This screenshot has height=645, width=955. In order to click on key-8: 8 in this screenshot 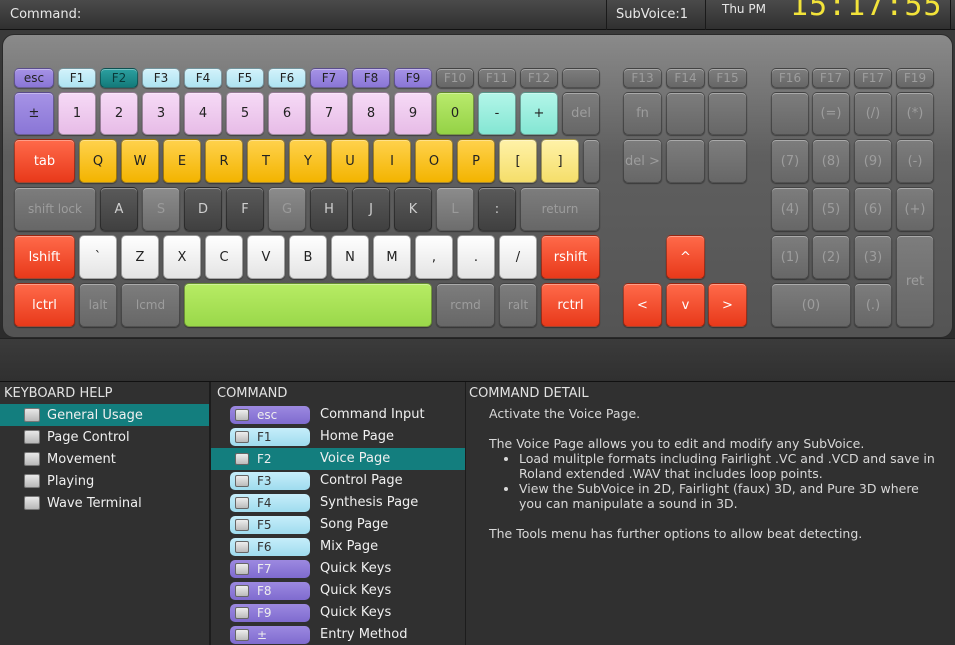, I will do `click(371, 113)`.